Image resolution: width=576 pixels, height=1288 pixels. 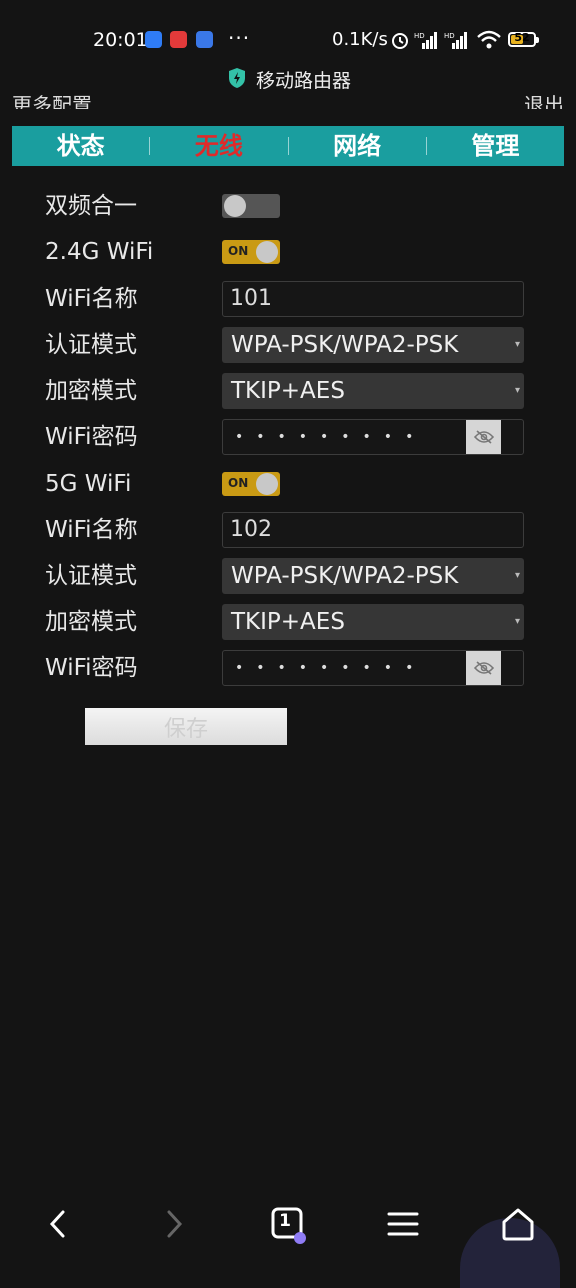 I want to click on tab-count: 1, so click(x=285, y=1221).